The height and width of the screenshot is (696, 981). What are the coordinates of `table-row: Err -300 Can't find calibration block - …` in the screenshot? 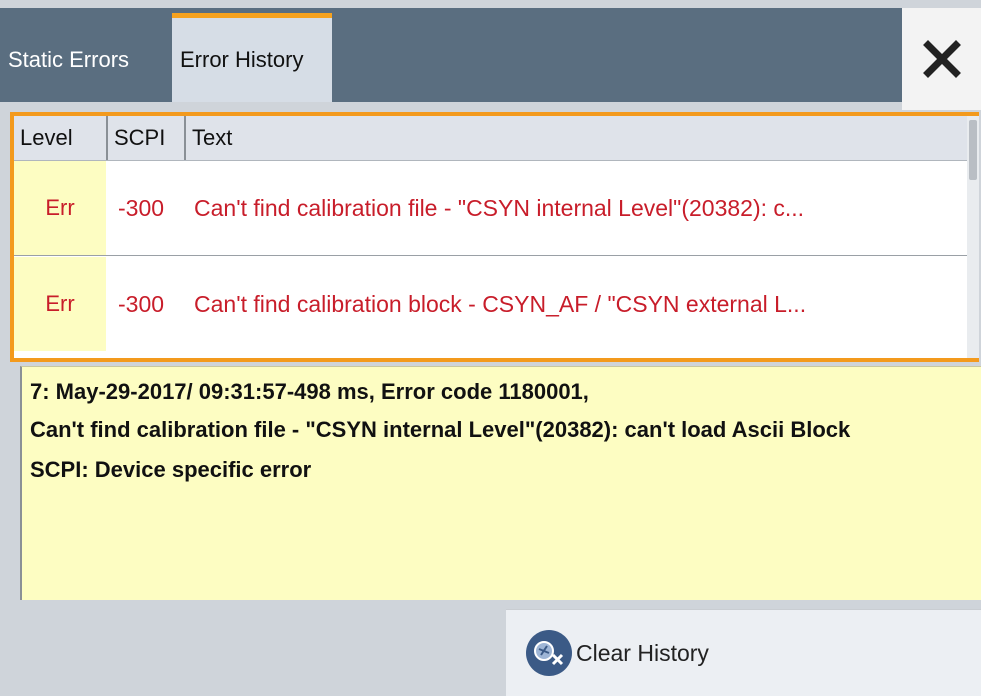 It's located at (490, 304).